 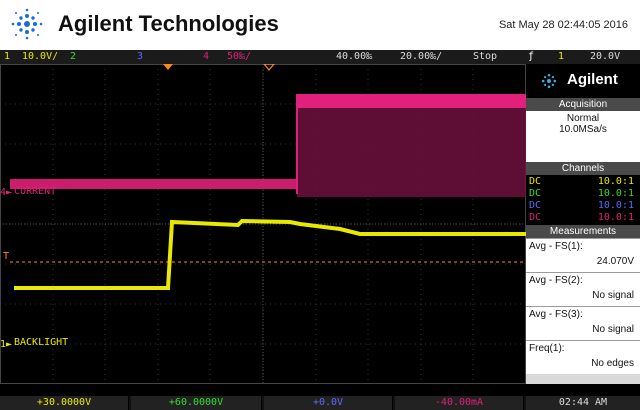 I want to click on measurement-name: Freq(1):, so click(x=547, y=348).